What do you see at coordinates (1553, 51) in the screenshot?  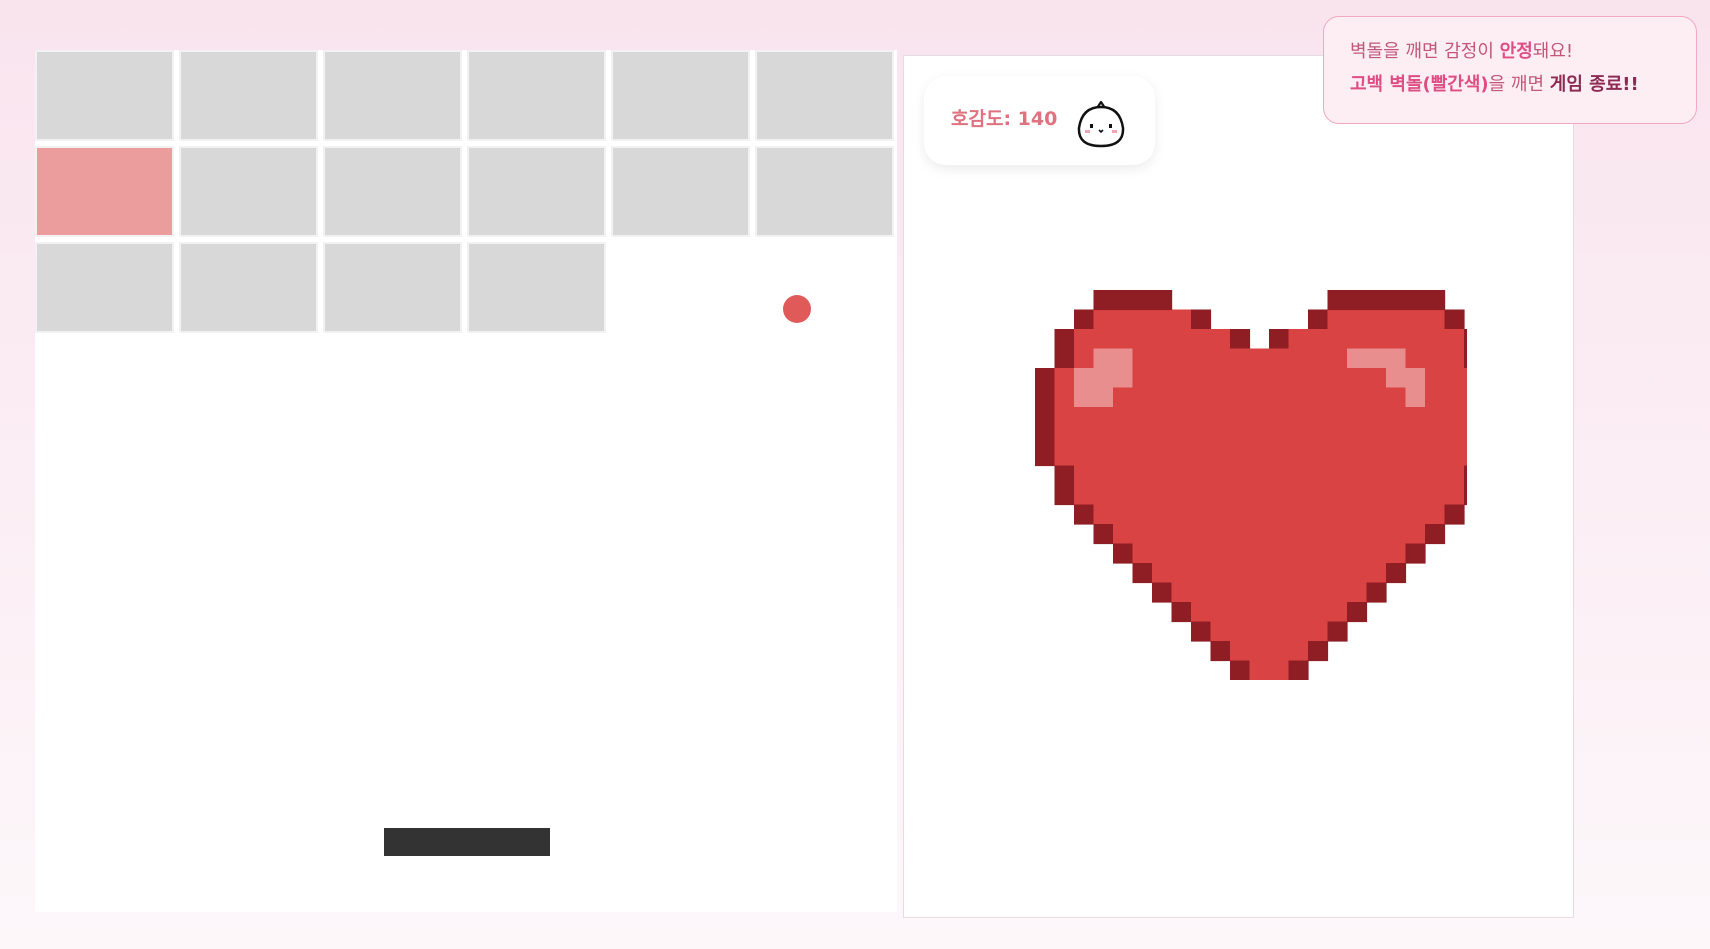 I see `tip-text: 돼요!` at bounding box center [1553, 51].